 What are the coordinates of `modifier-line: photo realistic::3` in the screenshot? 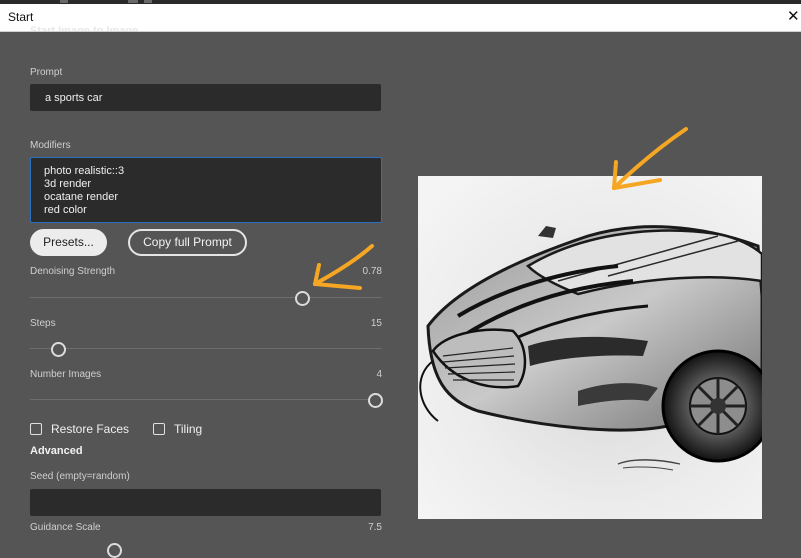 It's located at (84, 171).